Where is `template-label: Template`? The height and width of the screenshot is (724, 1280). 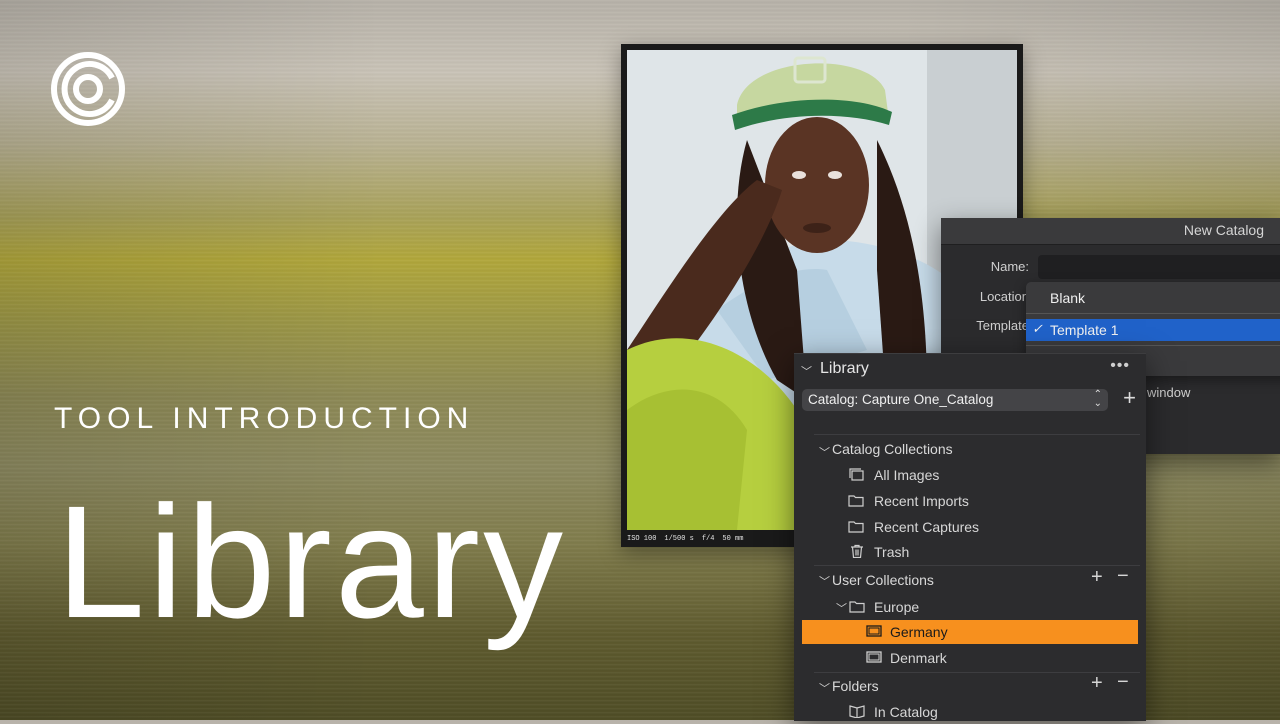
template-label: Template is located at coordinates (1002, 325).